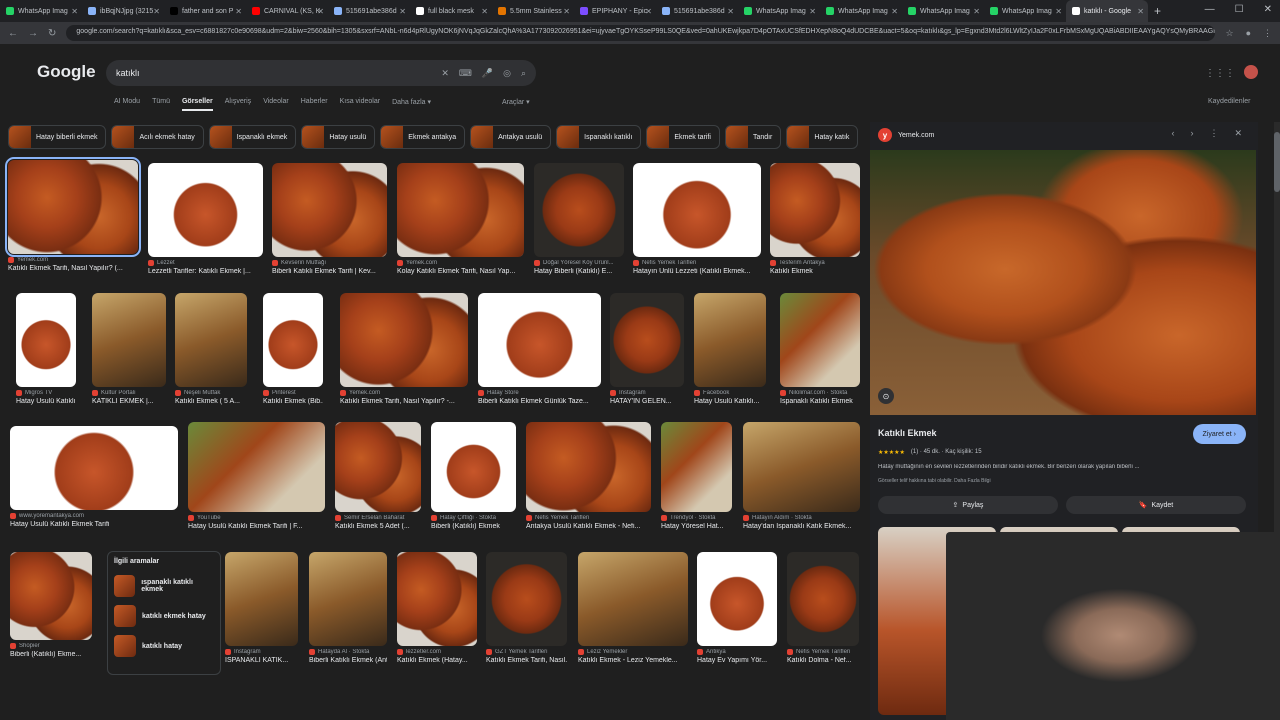 The image size is (1280, 720). Describe the element at coordinates (94, 524) in the screenshot. I see `result-title: Hatay Usulü Katıklı Ekmek Tarifi` at that location.